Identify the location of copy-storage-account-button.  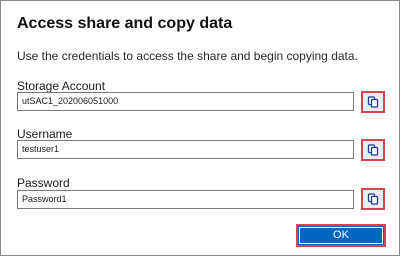
(373, 102).